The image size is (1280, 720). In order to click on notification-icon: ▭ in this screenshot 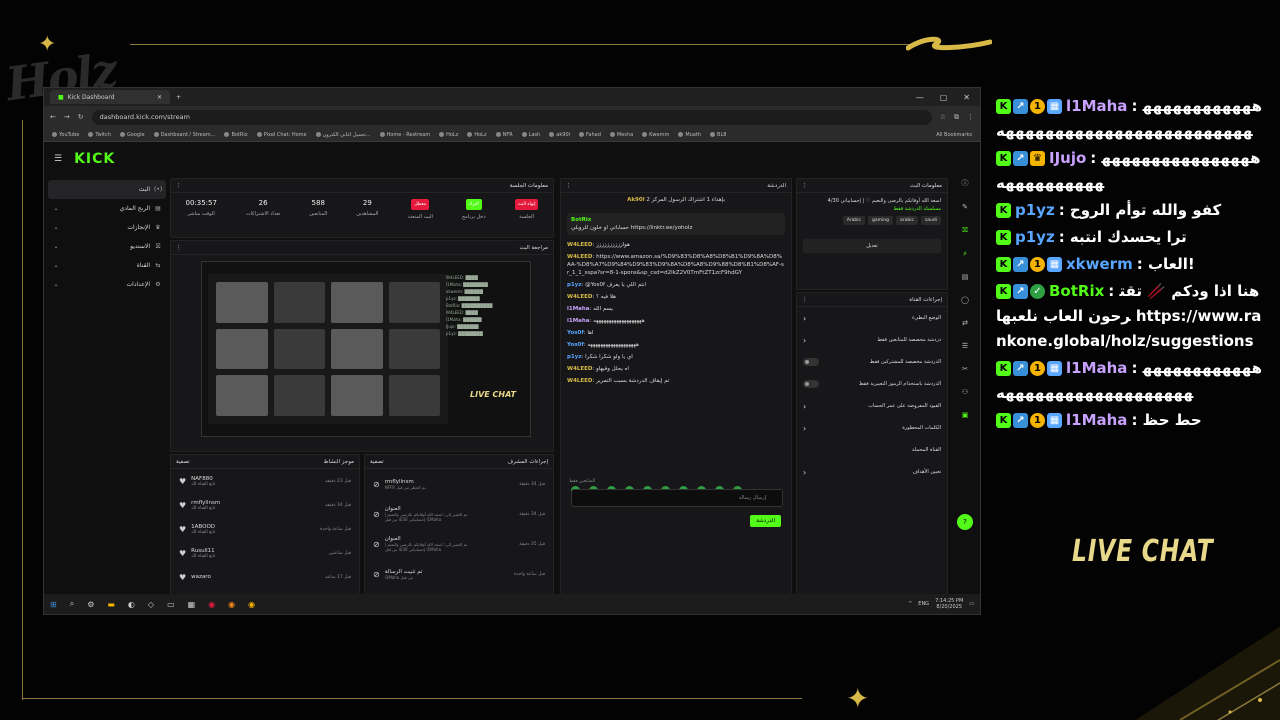, I will do `click(971, 604)`.